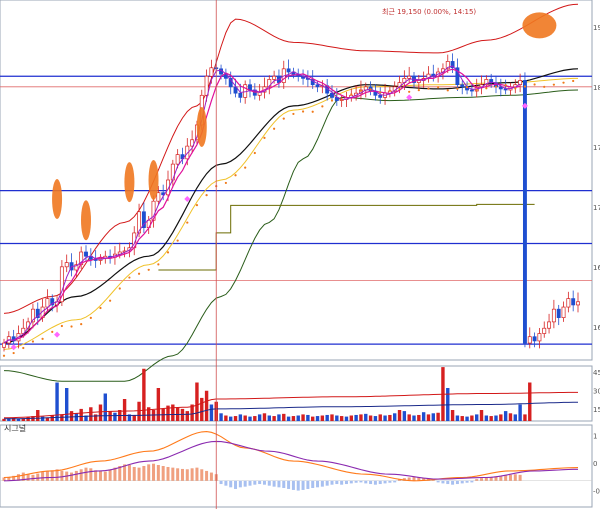 This screenshot has height=513, width=600. Describe the element at coordinates (596, 208) in the screenshot. I see `price-tick-label: 17` at that location.